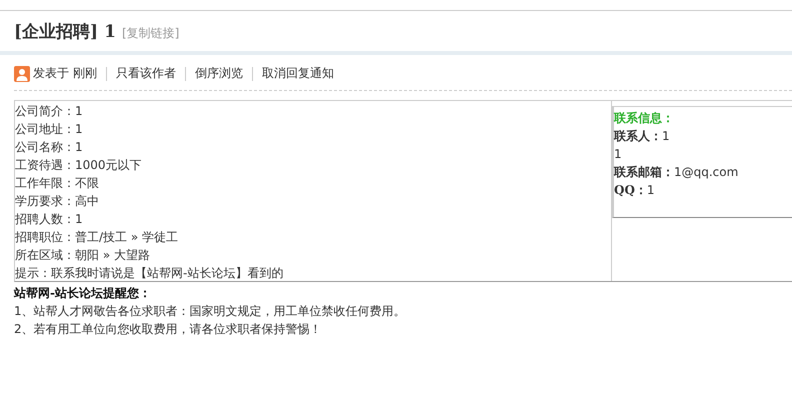  Describe the element at coordinates (45, 219) in the screenshot. I see `field-label: 招聘人数：` at that location.